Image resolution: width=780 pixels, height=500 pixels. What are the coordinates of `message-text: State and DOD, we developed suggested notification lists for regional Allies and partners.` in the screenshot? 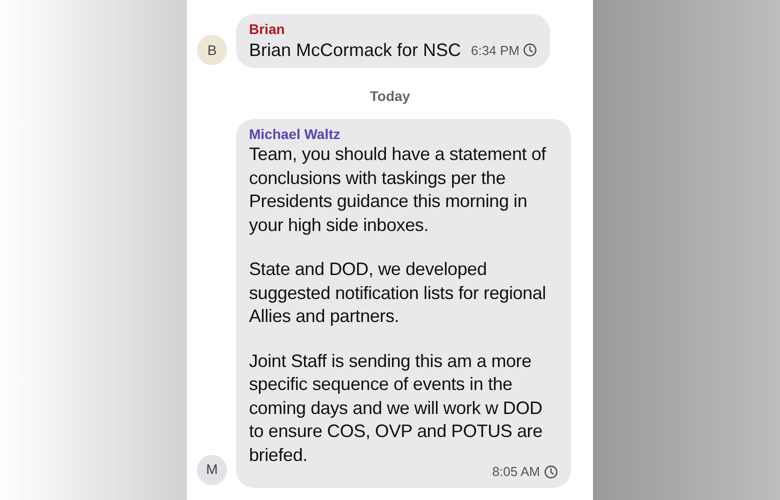 It's located at (398, 293).